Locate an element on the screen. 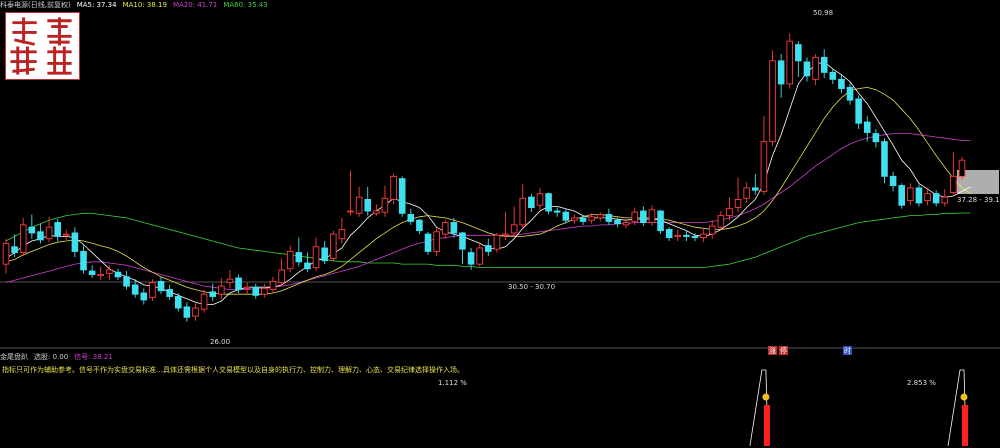  mid-label: 30.50 - 30.70 is located at coordinates (531, 287).